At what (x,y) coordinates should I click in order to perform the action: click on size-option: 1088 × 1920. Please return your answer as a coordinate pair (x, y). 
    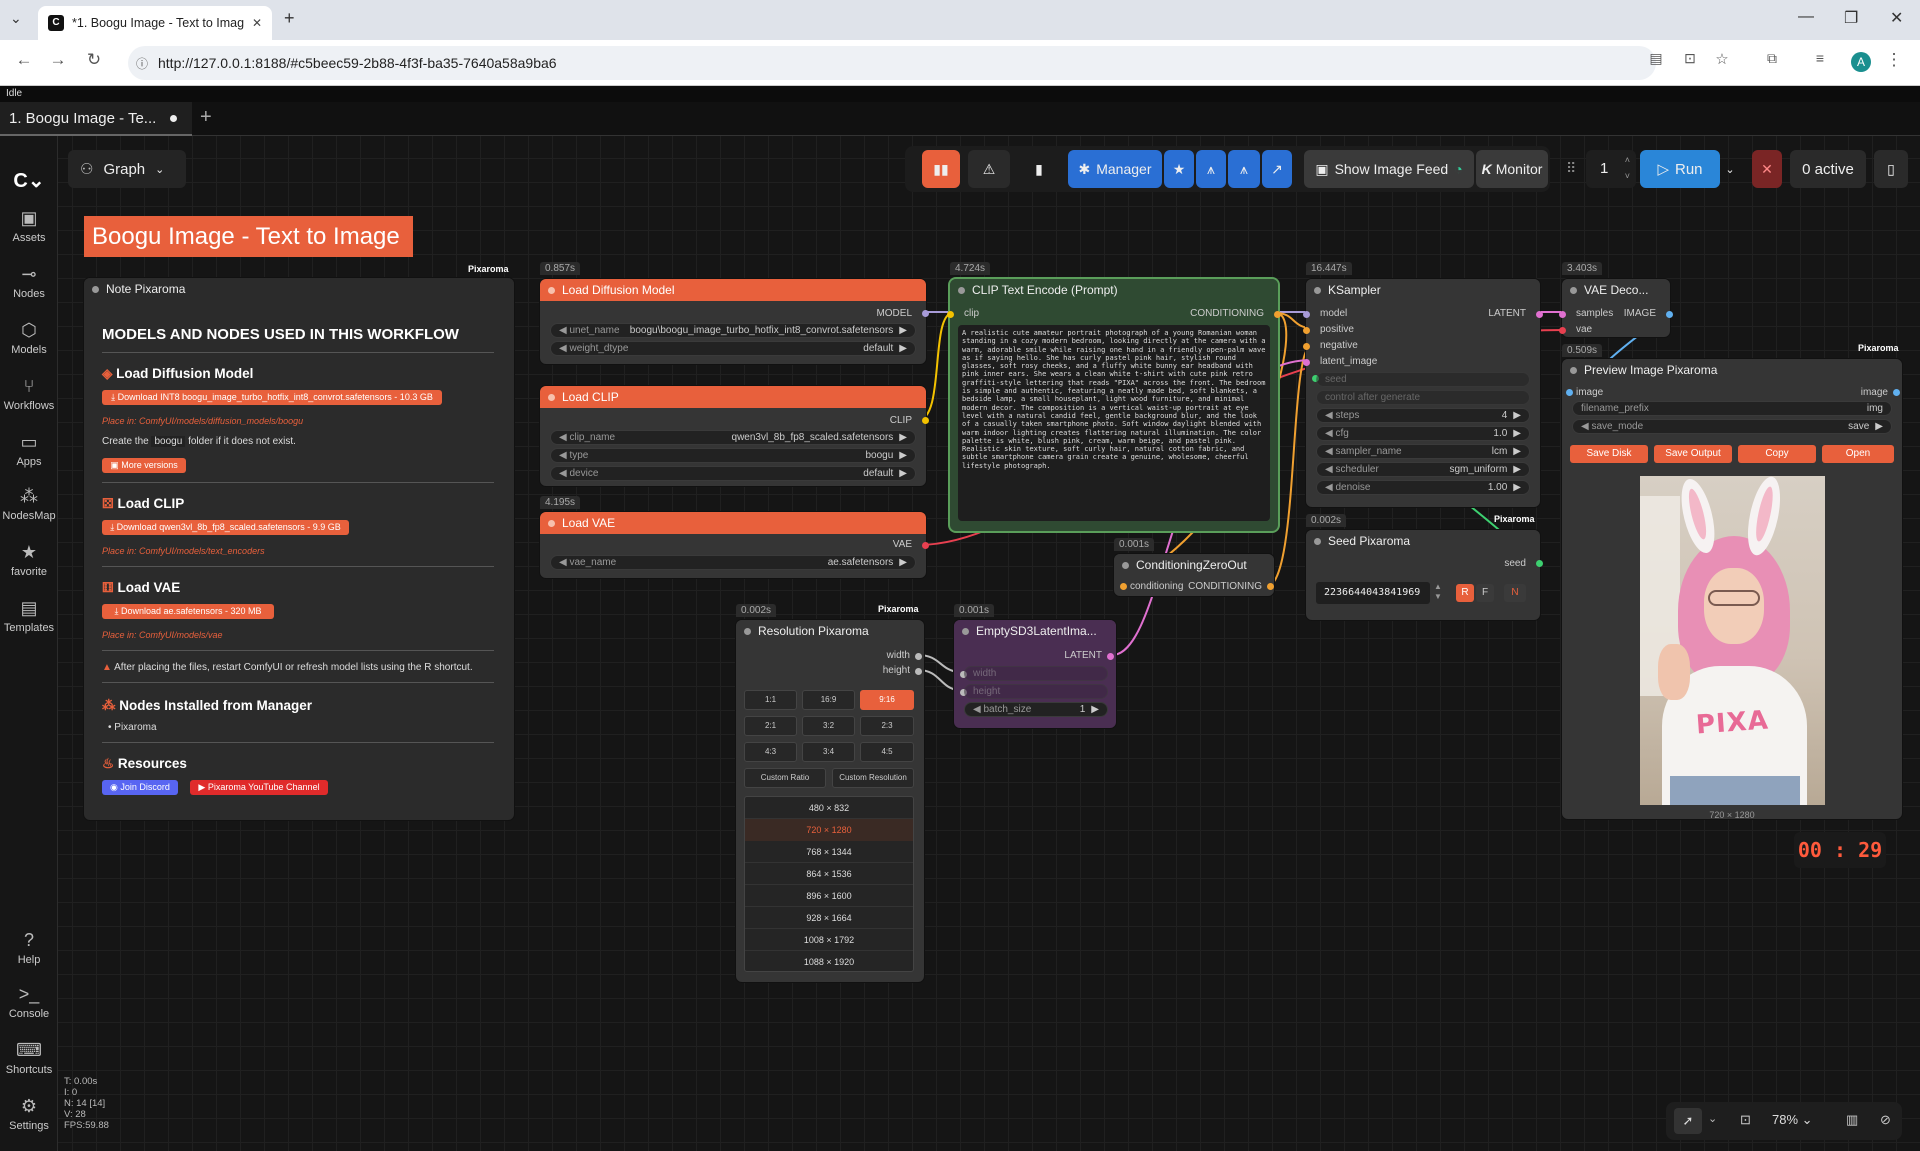
    Looking at the image, I should click on (829, 962).